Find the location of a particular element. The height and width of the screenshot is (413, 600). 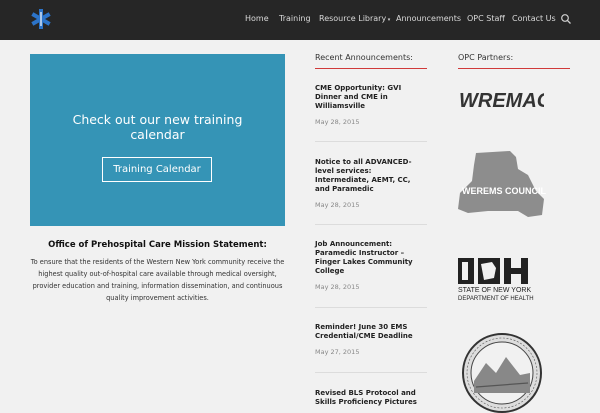

werems-council-logo: WEREMS COUNCIL is located at coordinates (502, 187).